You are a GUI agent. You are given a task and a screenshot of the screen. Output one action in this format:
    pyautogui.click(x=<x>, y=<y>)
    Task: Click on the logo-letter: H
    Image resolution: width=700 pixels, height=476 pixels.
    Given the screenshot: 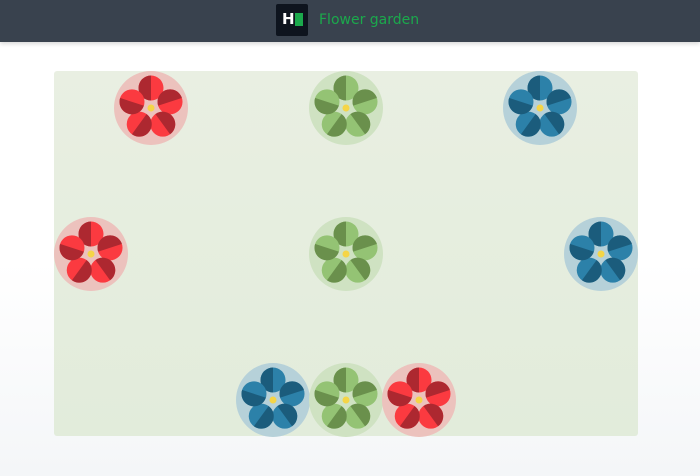 What is the action you would take?
    pyautogui.click(x=288, y=19)
    